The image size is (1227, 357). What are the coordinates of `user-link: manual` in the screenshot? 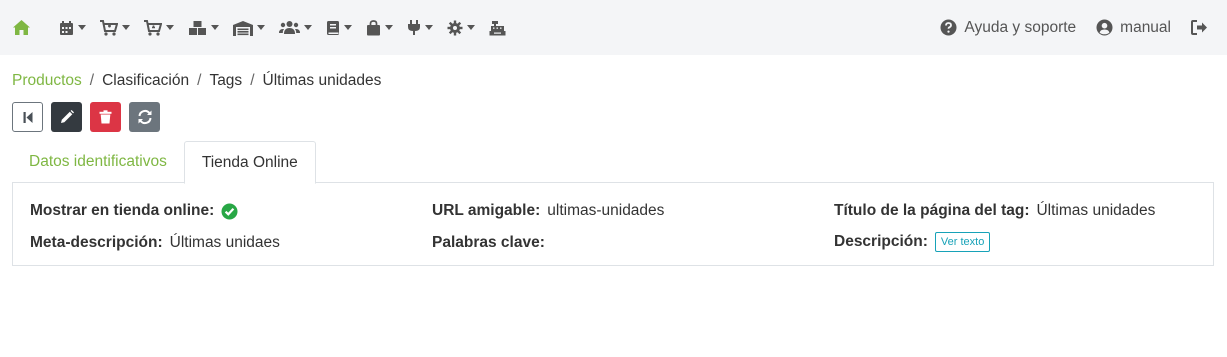 It's located at (1133, 28).